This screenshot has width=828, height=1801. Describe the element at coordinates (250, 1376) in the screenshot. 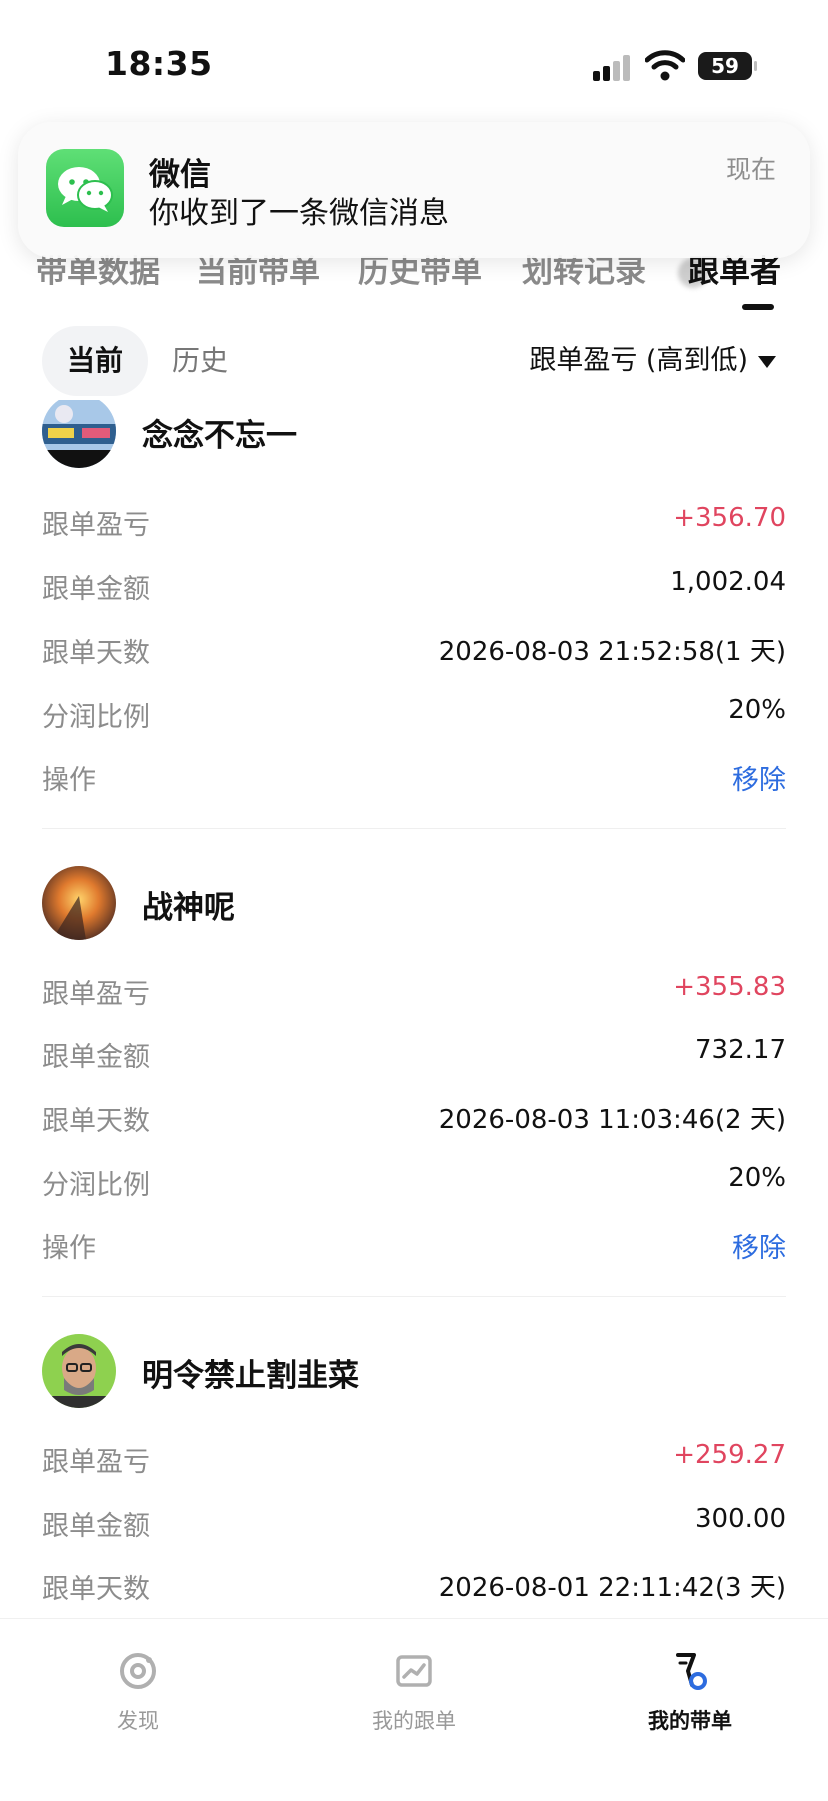

I see `follower-name: 明令禁止割韭菜` at that location.